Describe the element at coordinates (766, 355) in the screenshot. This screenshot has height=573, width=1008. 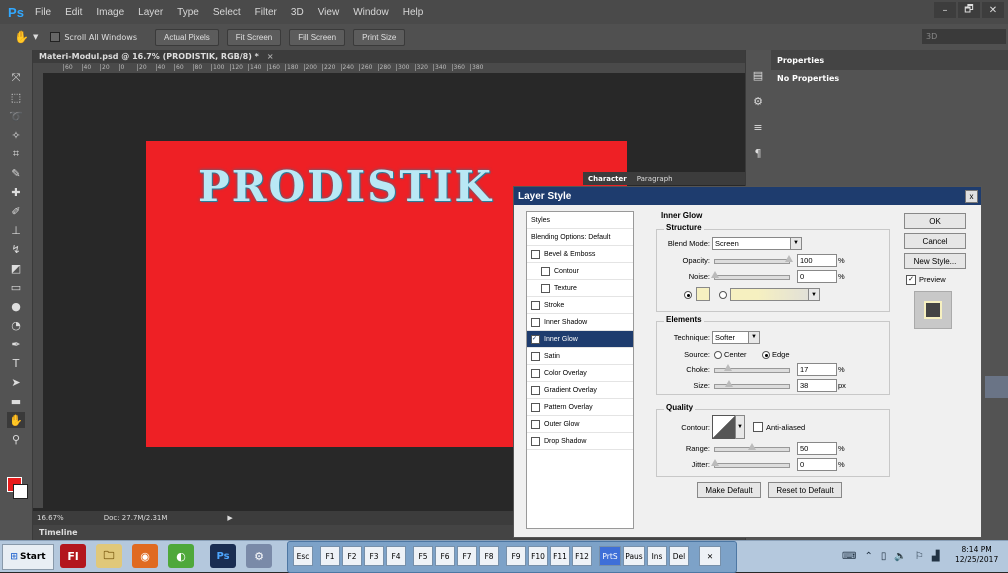
I see `source-edge-radio` at that location.